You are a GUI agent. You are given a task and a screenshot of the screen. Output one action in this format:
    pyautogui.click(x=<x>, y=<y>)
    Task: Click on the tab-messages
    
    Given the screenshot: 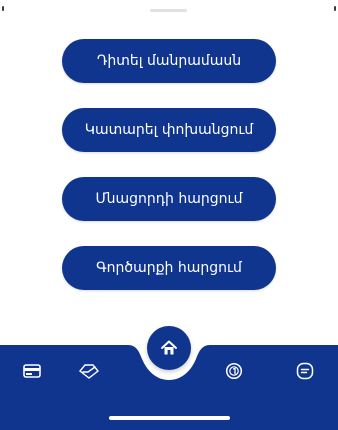 What is the action you would take?
    pyautogui.click(x=305, y=371)
    